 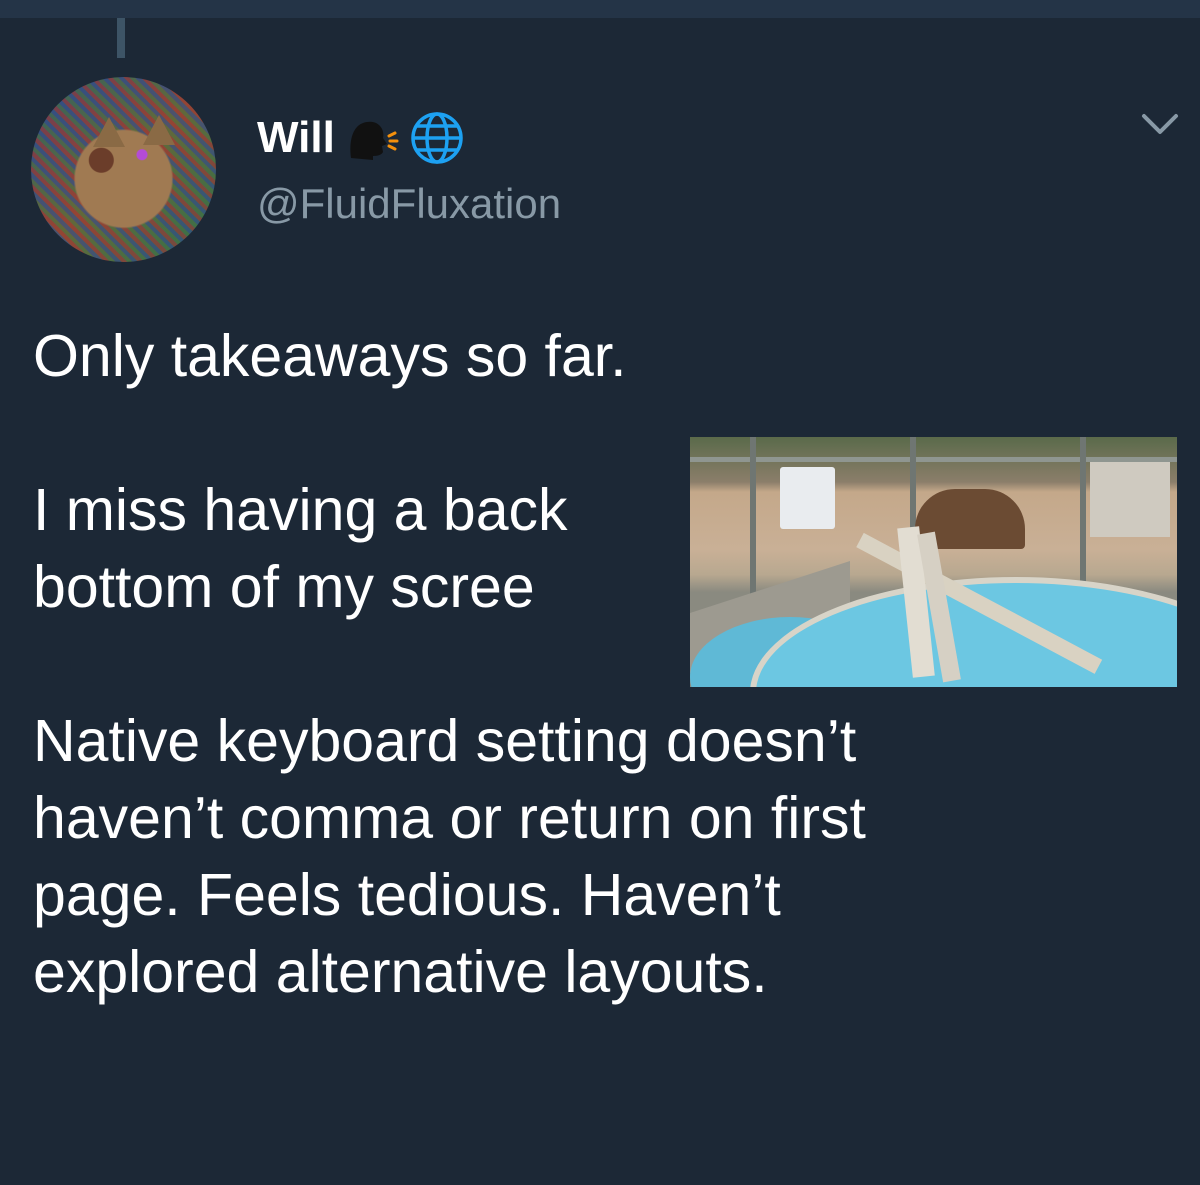 I want to click on avatar-ear-left, so click(x=109, y=132).